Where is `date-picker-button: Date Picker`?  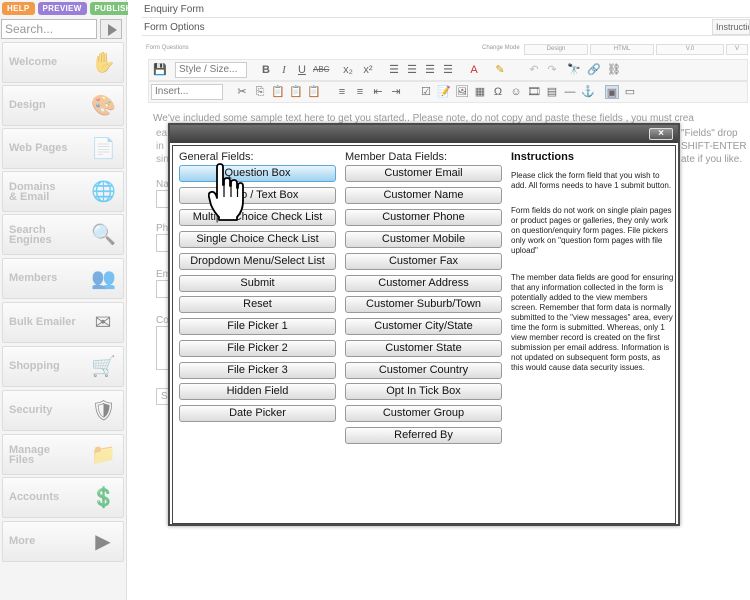 date-picker-button: Date Picker is located at coordinates (257, 413).